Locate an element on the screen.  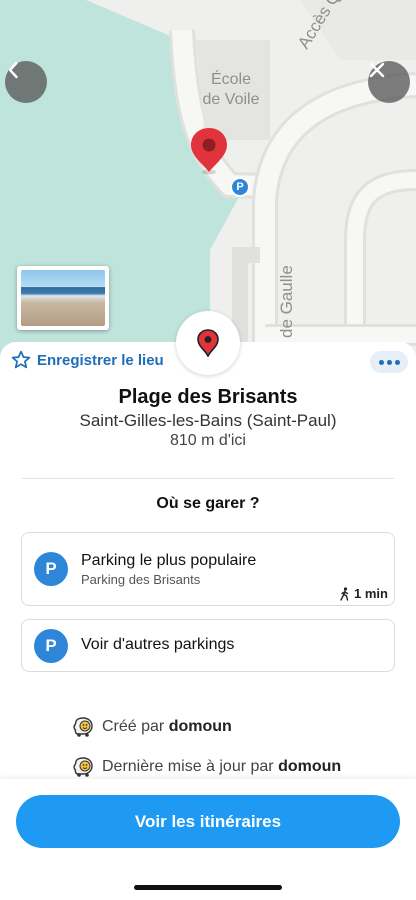
walk-time: 1 min is located at coordinates (363, 593).